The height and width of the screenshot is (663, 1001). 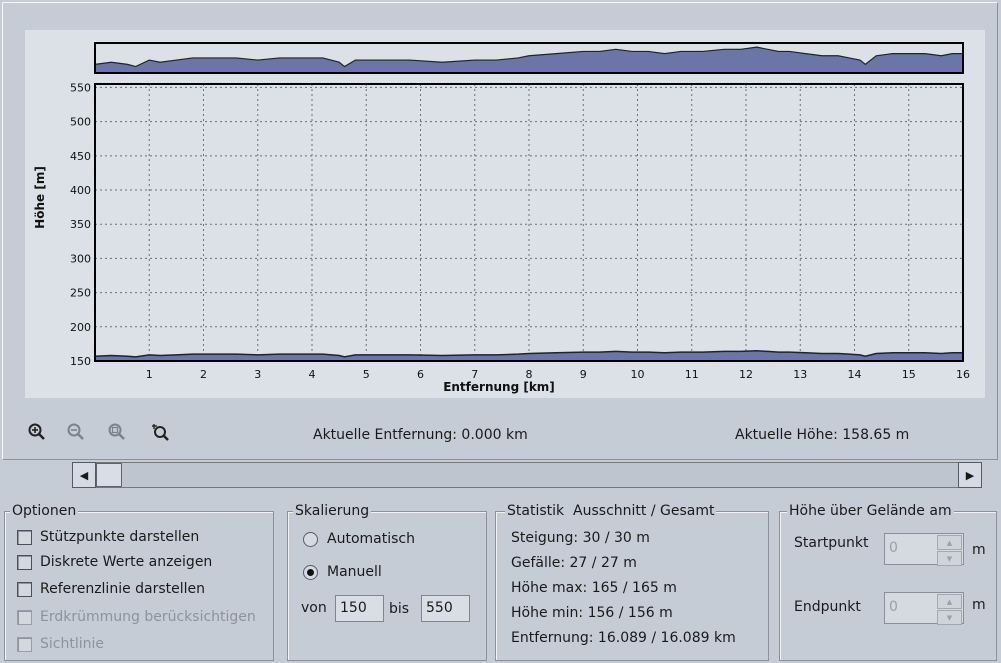 I want to click on x-tick-label: 5, so click(x=366, y=374).